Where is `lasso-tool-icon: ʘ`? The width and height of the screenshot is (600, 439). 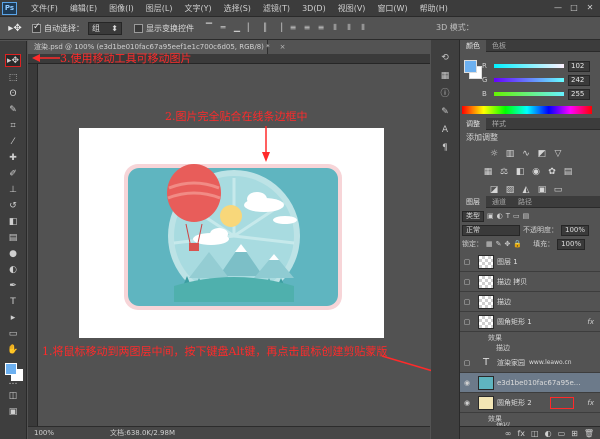 lasso-tool-icon: ʘ is located at coordinates (13, 93).